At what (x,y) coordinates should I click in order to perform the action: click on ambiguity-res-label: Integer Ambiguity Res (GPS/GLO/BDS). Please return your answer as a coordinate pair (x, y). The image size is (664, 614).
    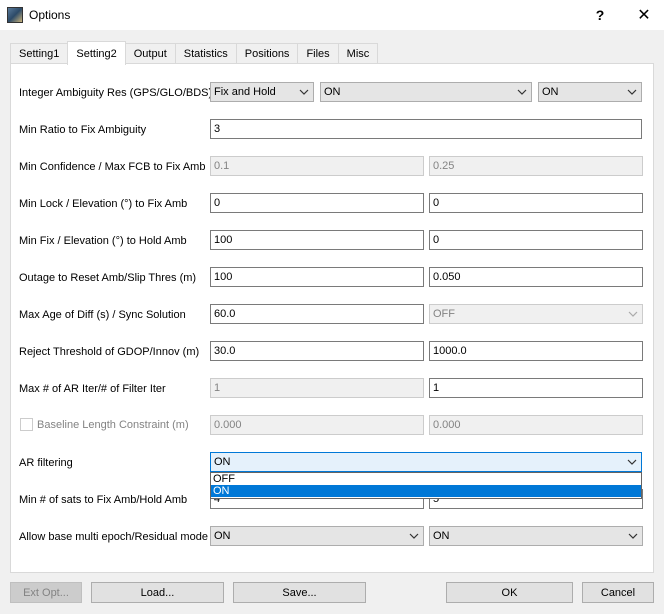
    Looking at the image, I should click on (116, 93).